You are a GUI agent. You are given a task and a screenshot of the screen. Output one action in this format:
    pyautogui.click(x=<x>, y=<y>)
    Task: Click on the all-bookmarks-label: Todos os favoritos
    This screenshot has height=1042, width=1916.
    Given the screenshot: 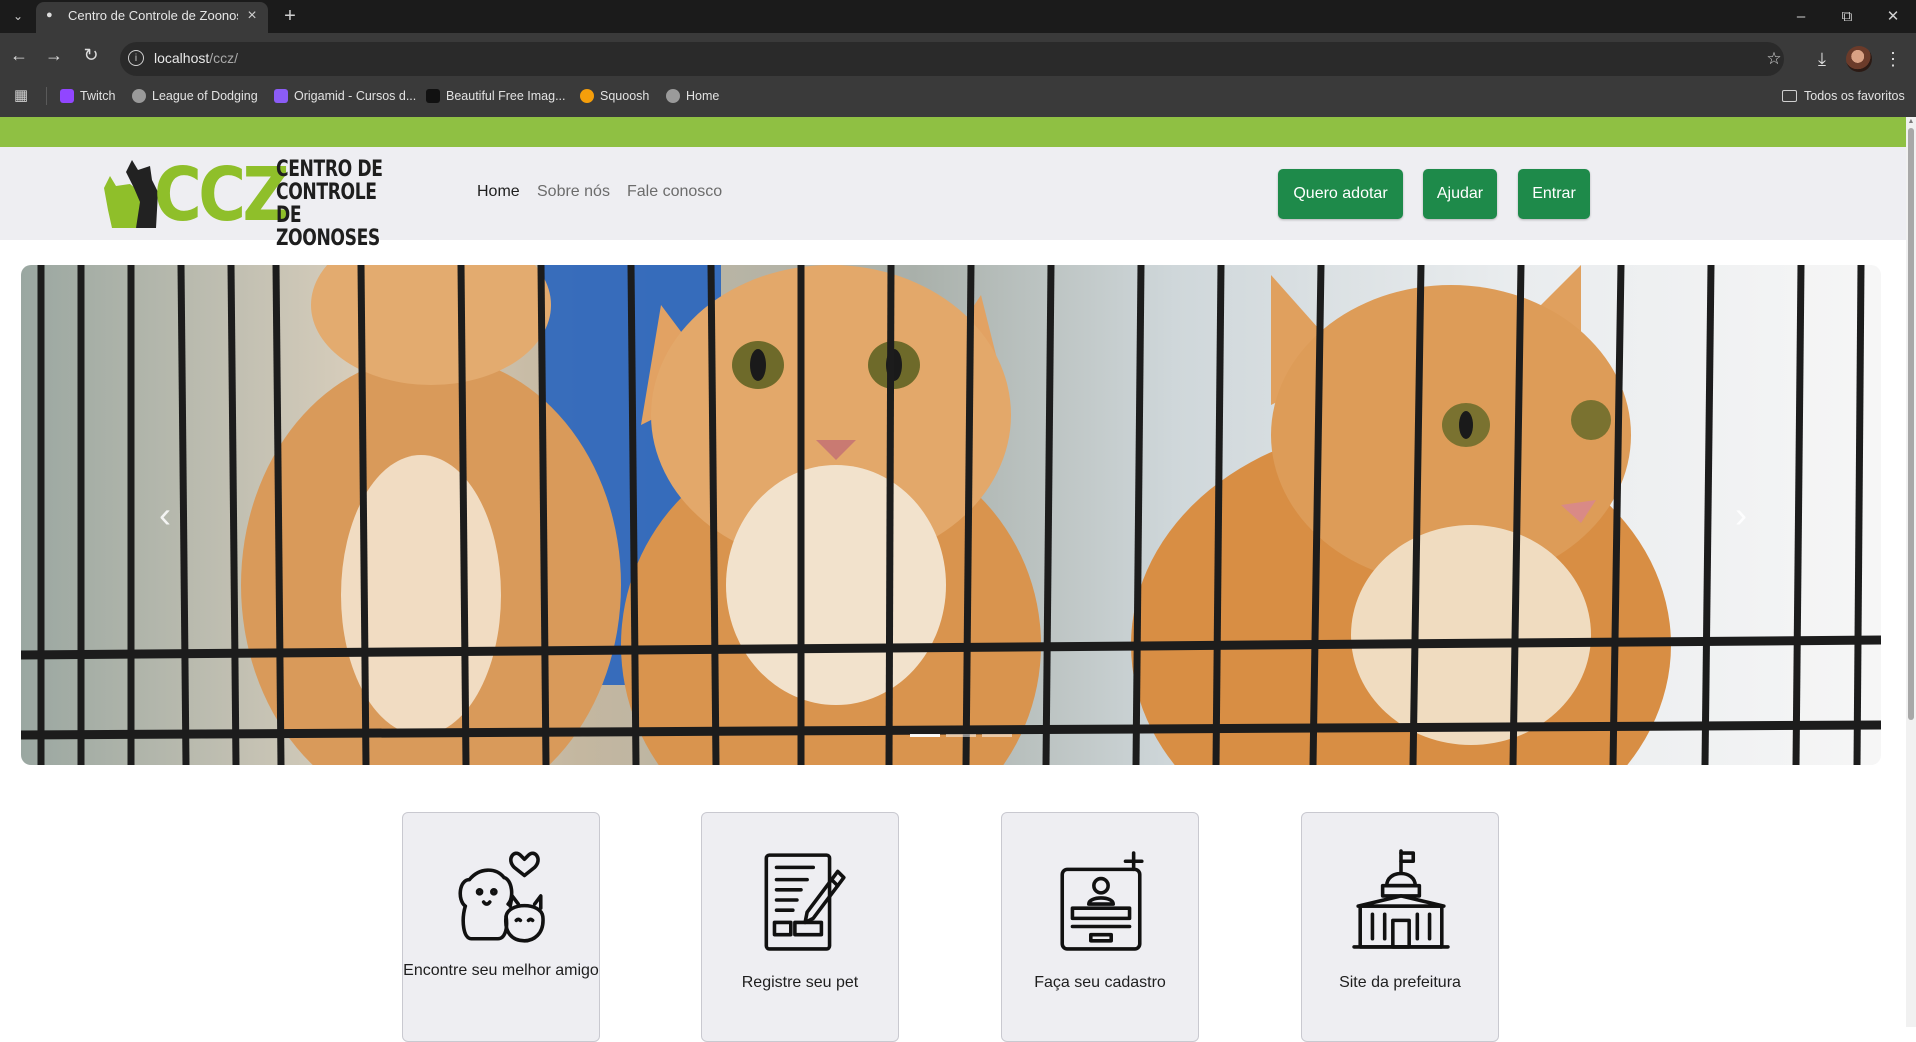 What is the action you would take?
    pyautogui.click(x=1854, y=96)
    